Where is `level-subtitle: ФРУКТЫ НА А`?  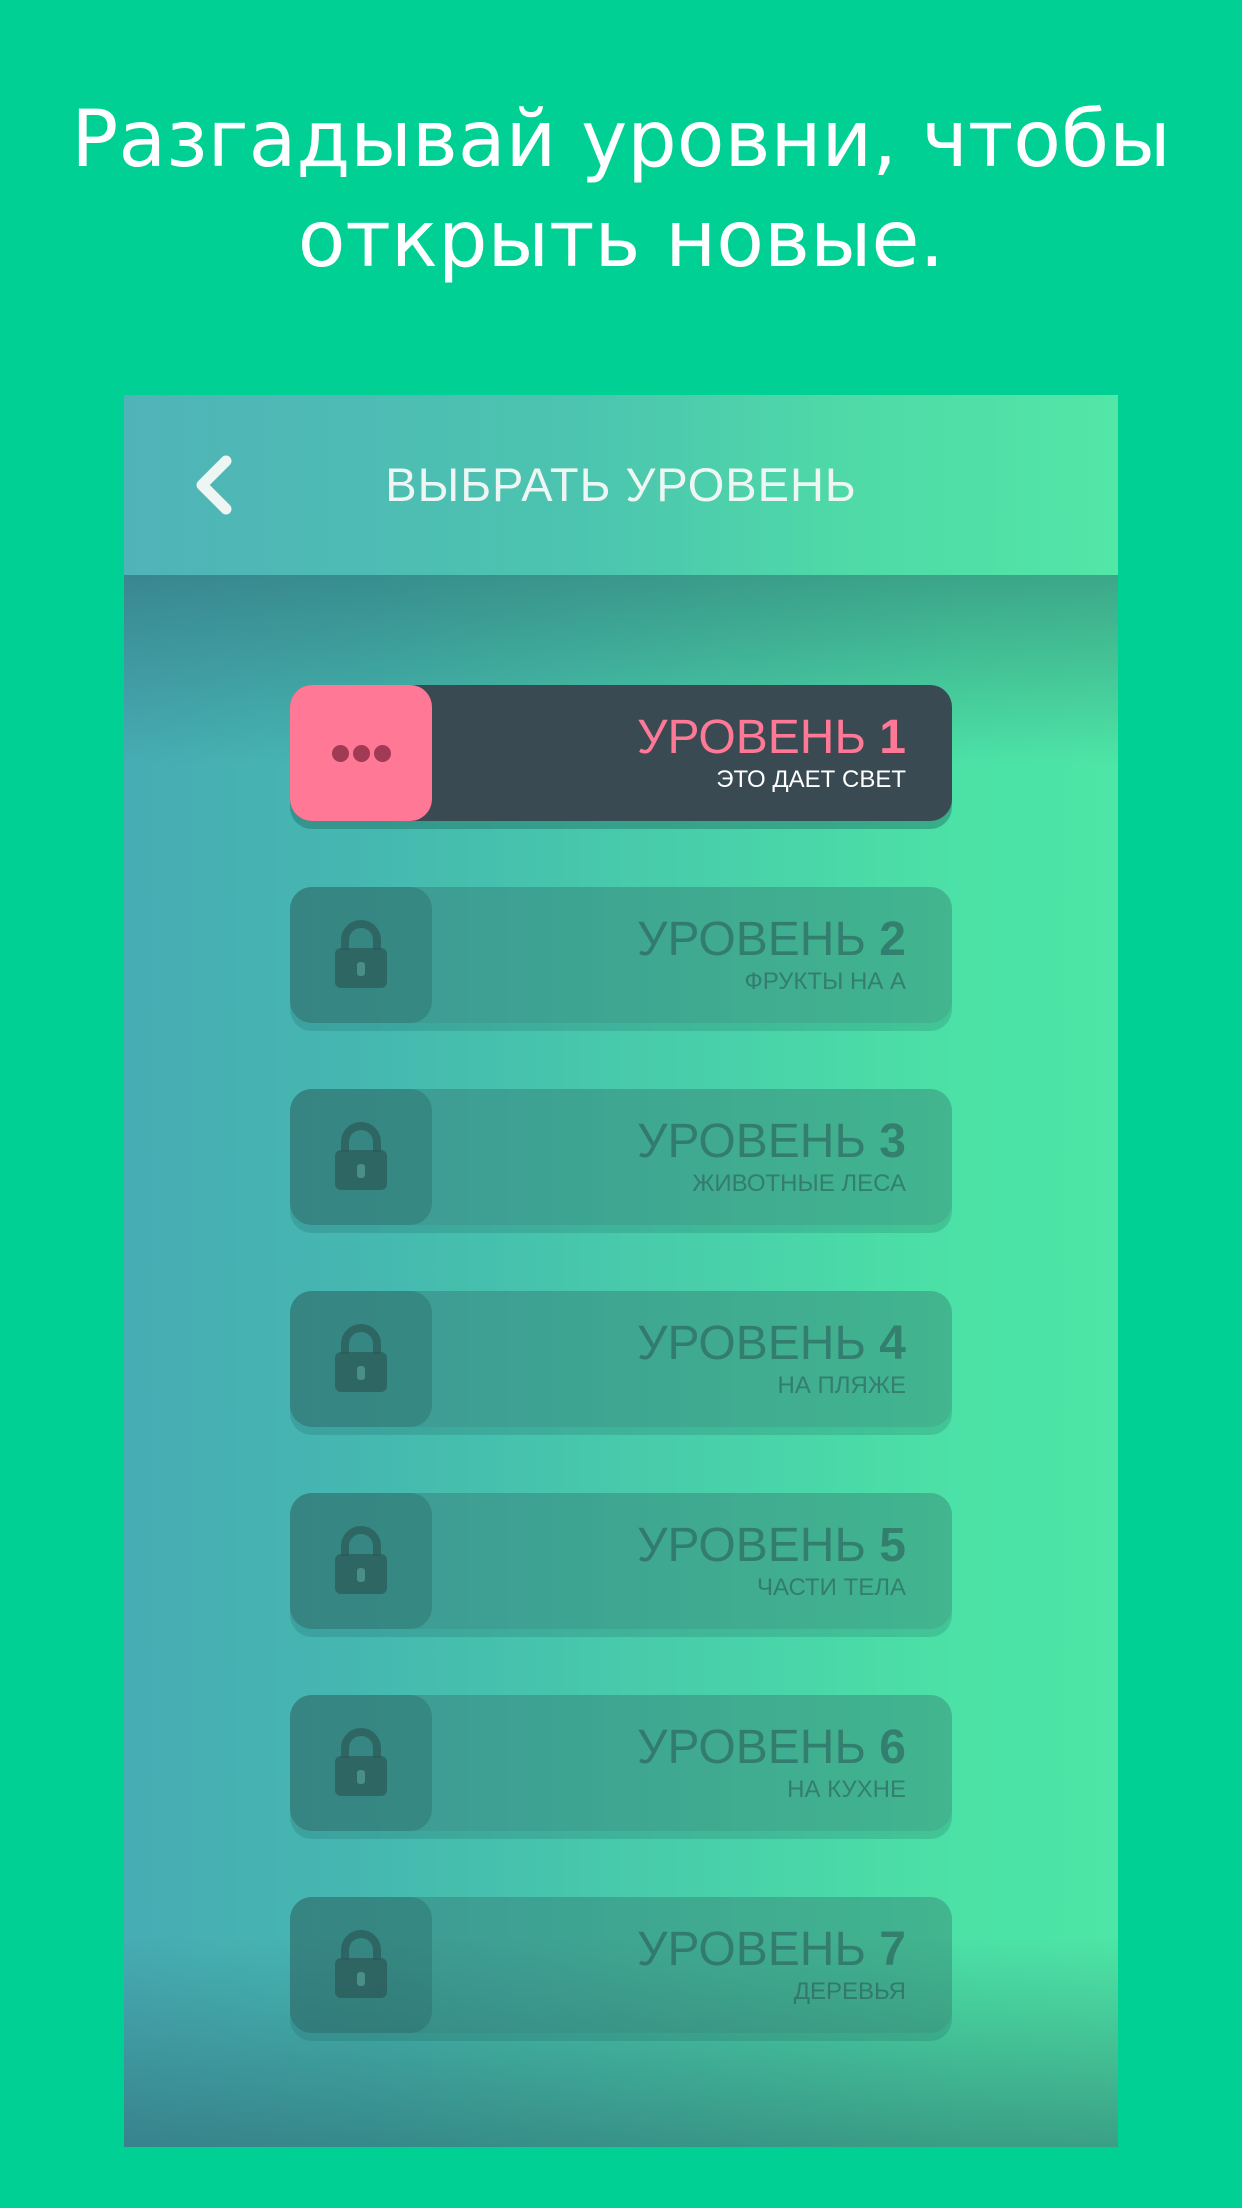 level-subtitle: ФРУКТЫ НА А is located at coordinates (825, 981).